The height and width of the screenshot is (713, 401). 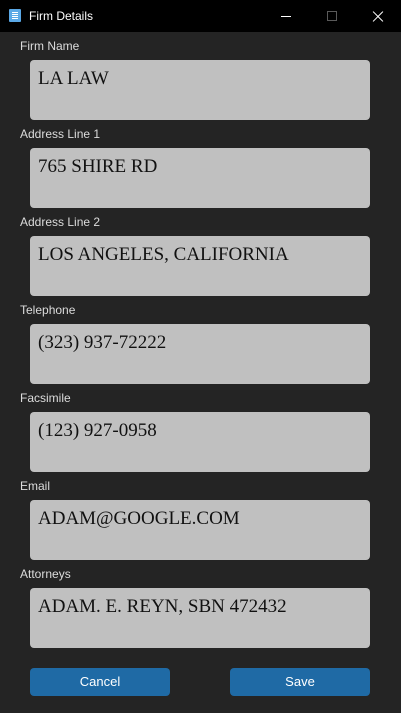 I want to click on address-line-1-input: 765 SHIRE RD, so click(x=200, y=178).